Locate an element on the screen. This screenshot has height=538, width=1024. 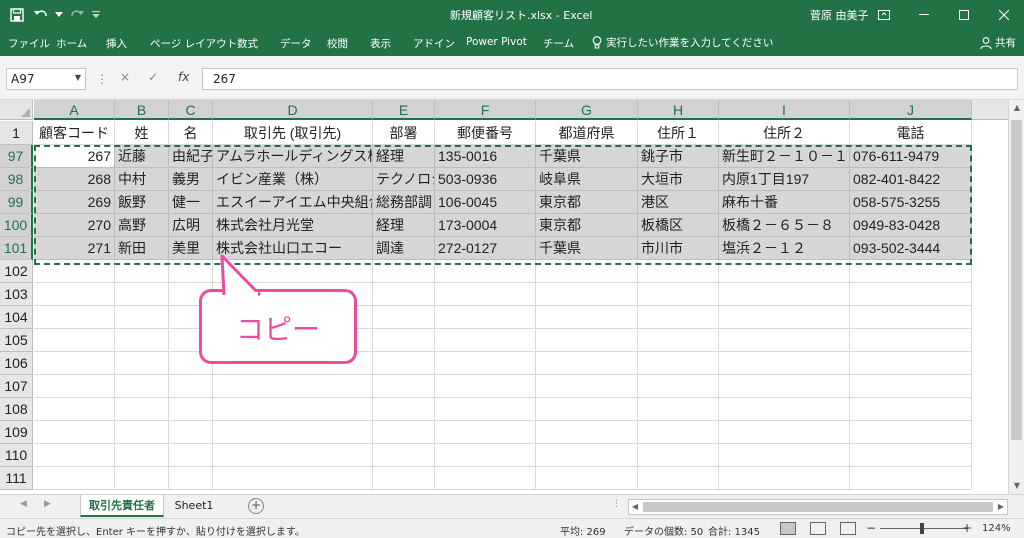
sheet-tab-contacts: 取引先責任者 is located at coordinates (122, 506).